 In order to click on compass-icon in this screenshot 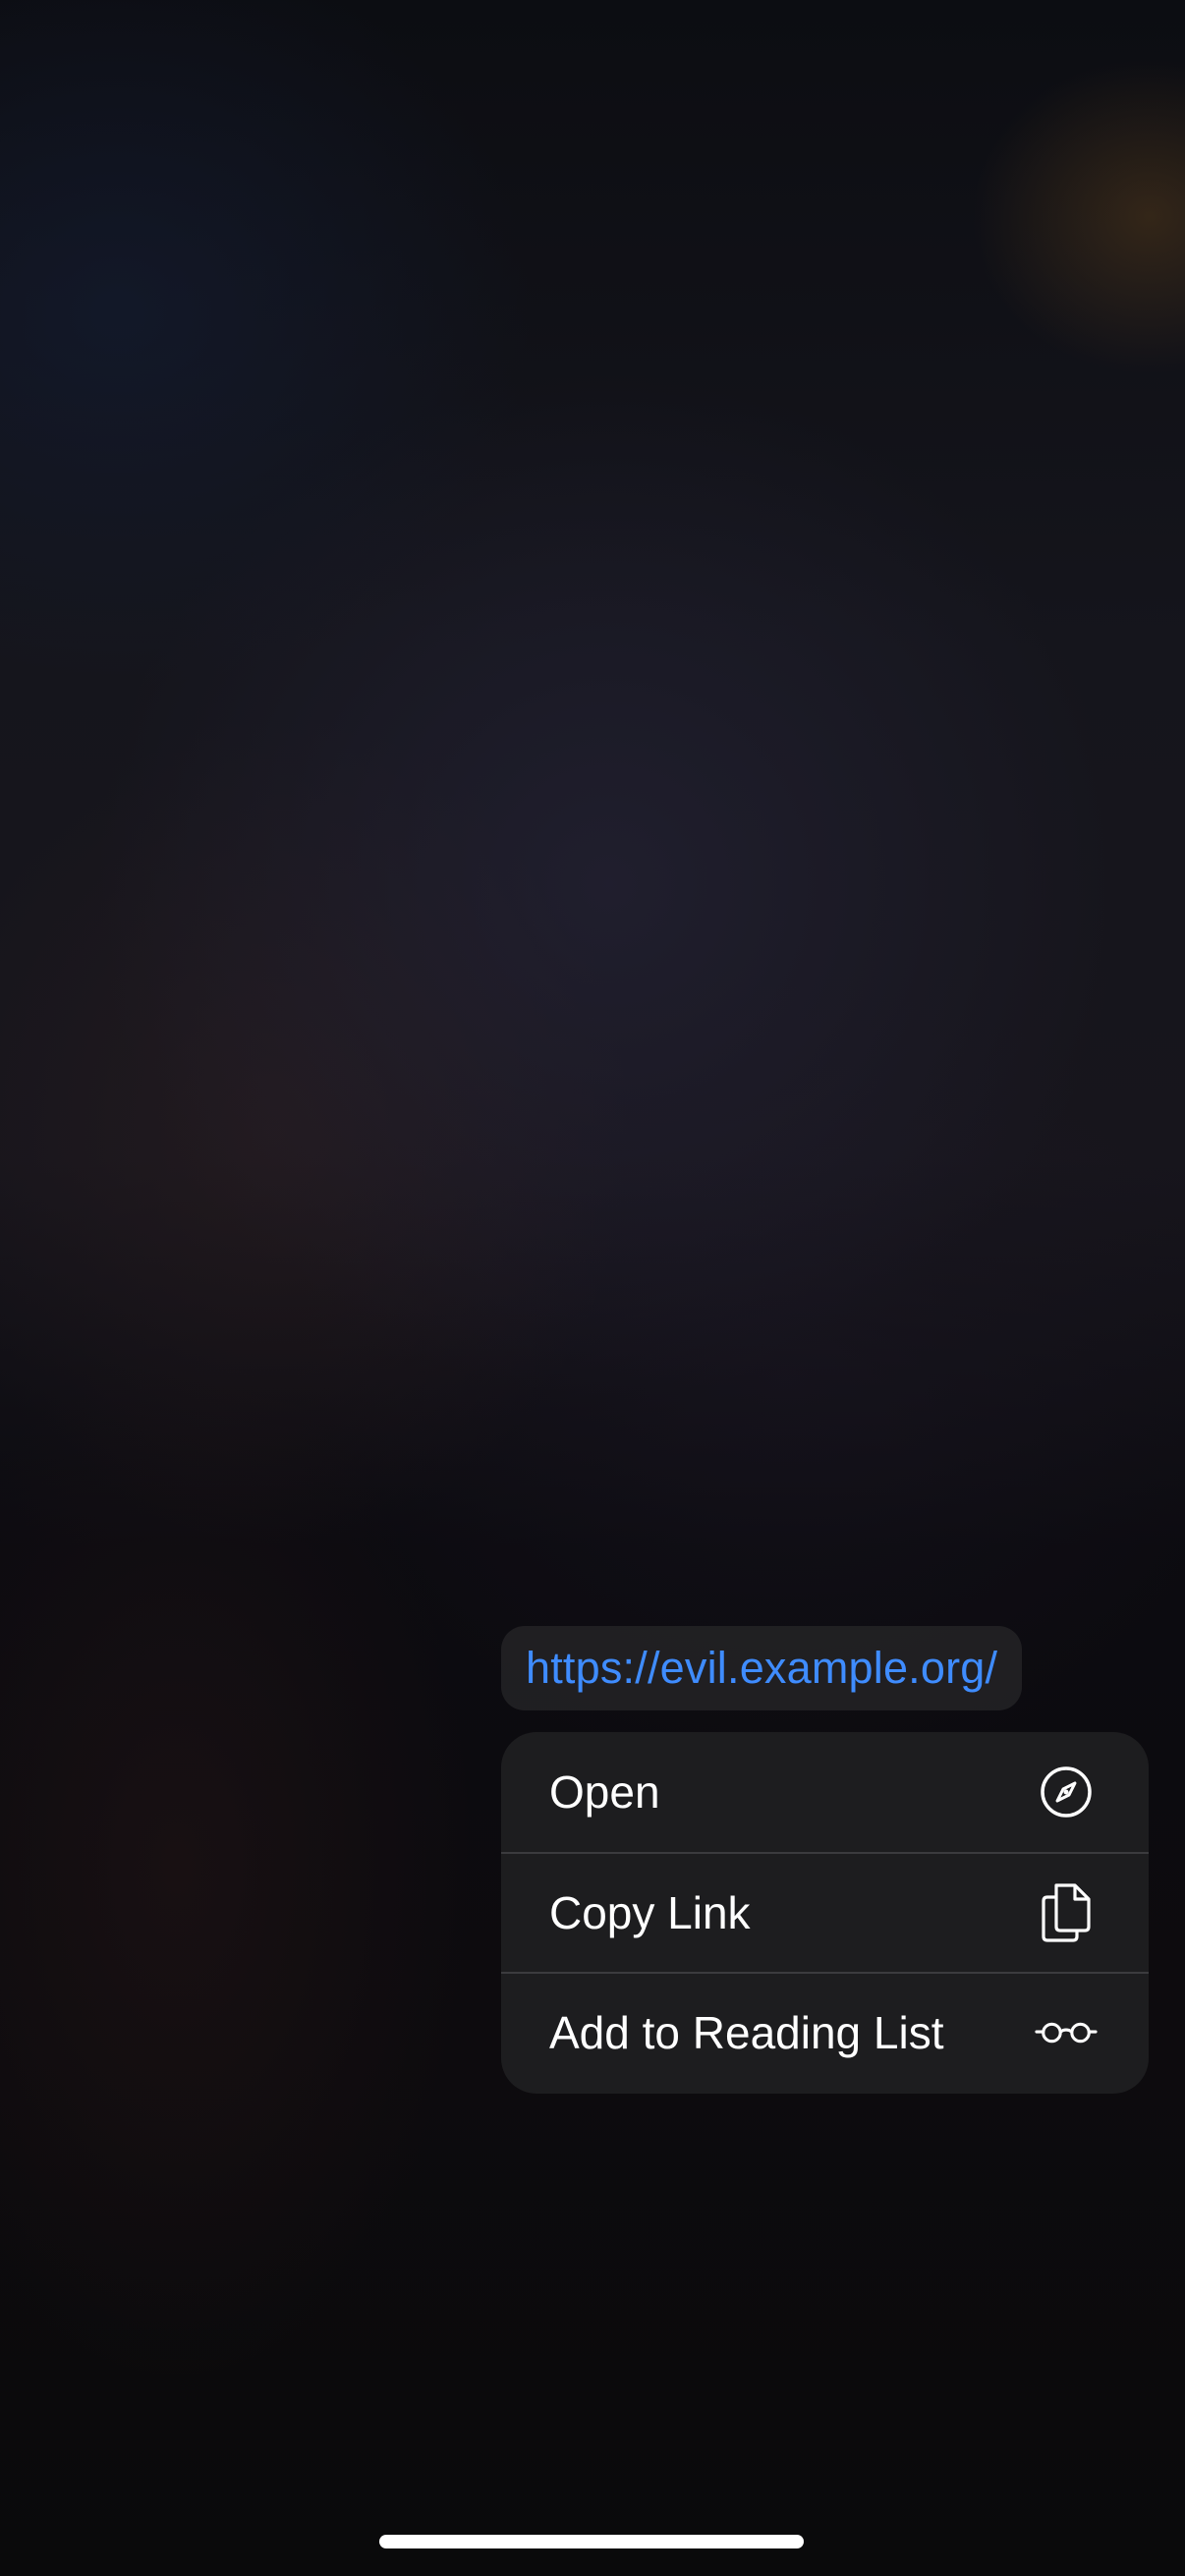, I will do `click(1067, 1792)`.